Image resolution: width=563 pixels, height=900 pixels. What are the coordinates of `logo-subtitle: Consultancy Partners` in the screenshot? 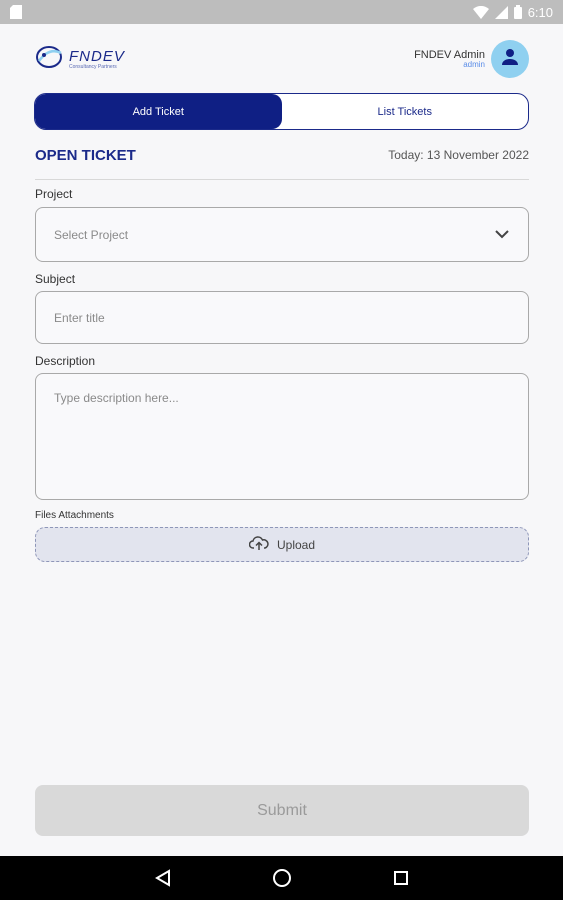 It's located at (93, 66).